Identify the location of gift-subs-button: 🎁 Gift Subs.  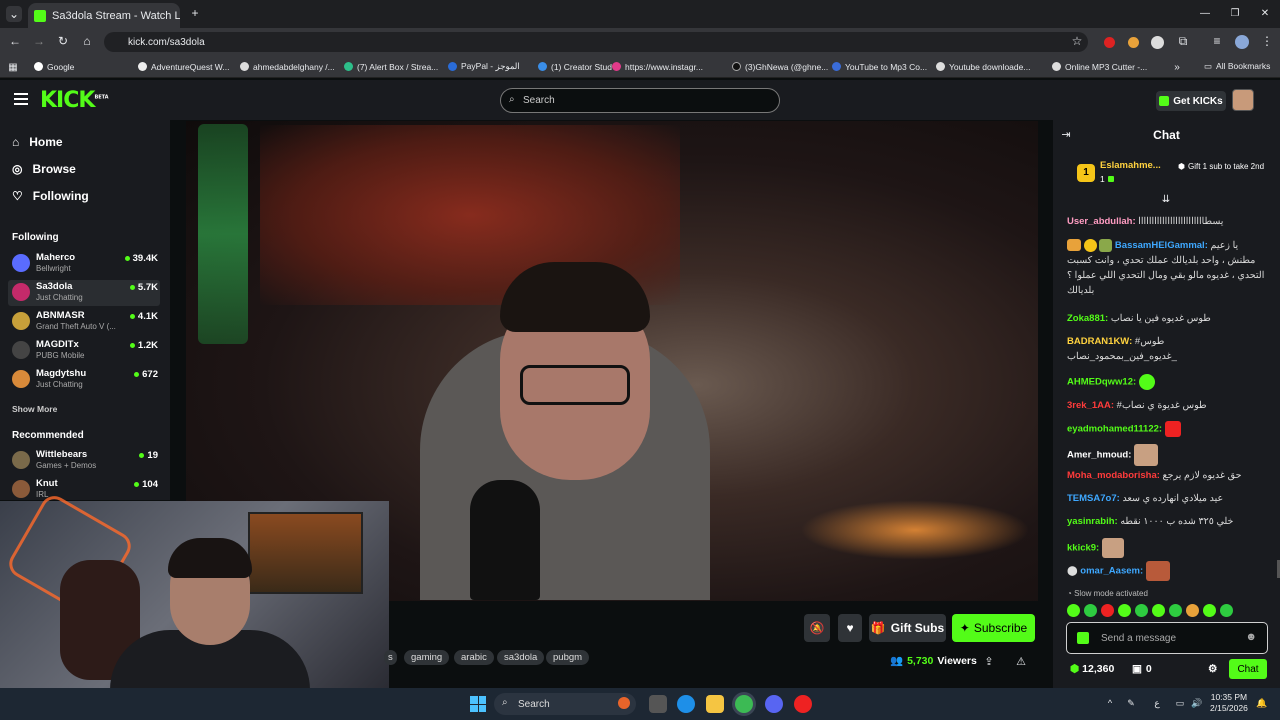
(907, 628).